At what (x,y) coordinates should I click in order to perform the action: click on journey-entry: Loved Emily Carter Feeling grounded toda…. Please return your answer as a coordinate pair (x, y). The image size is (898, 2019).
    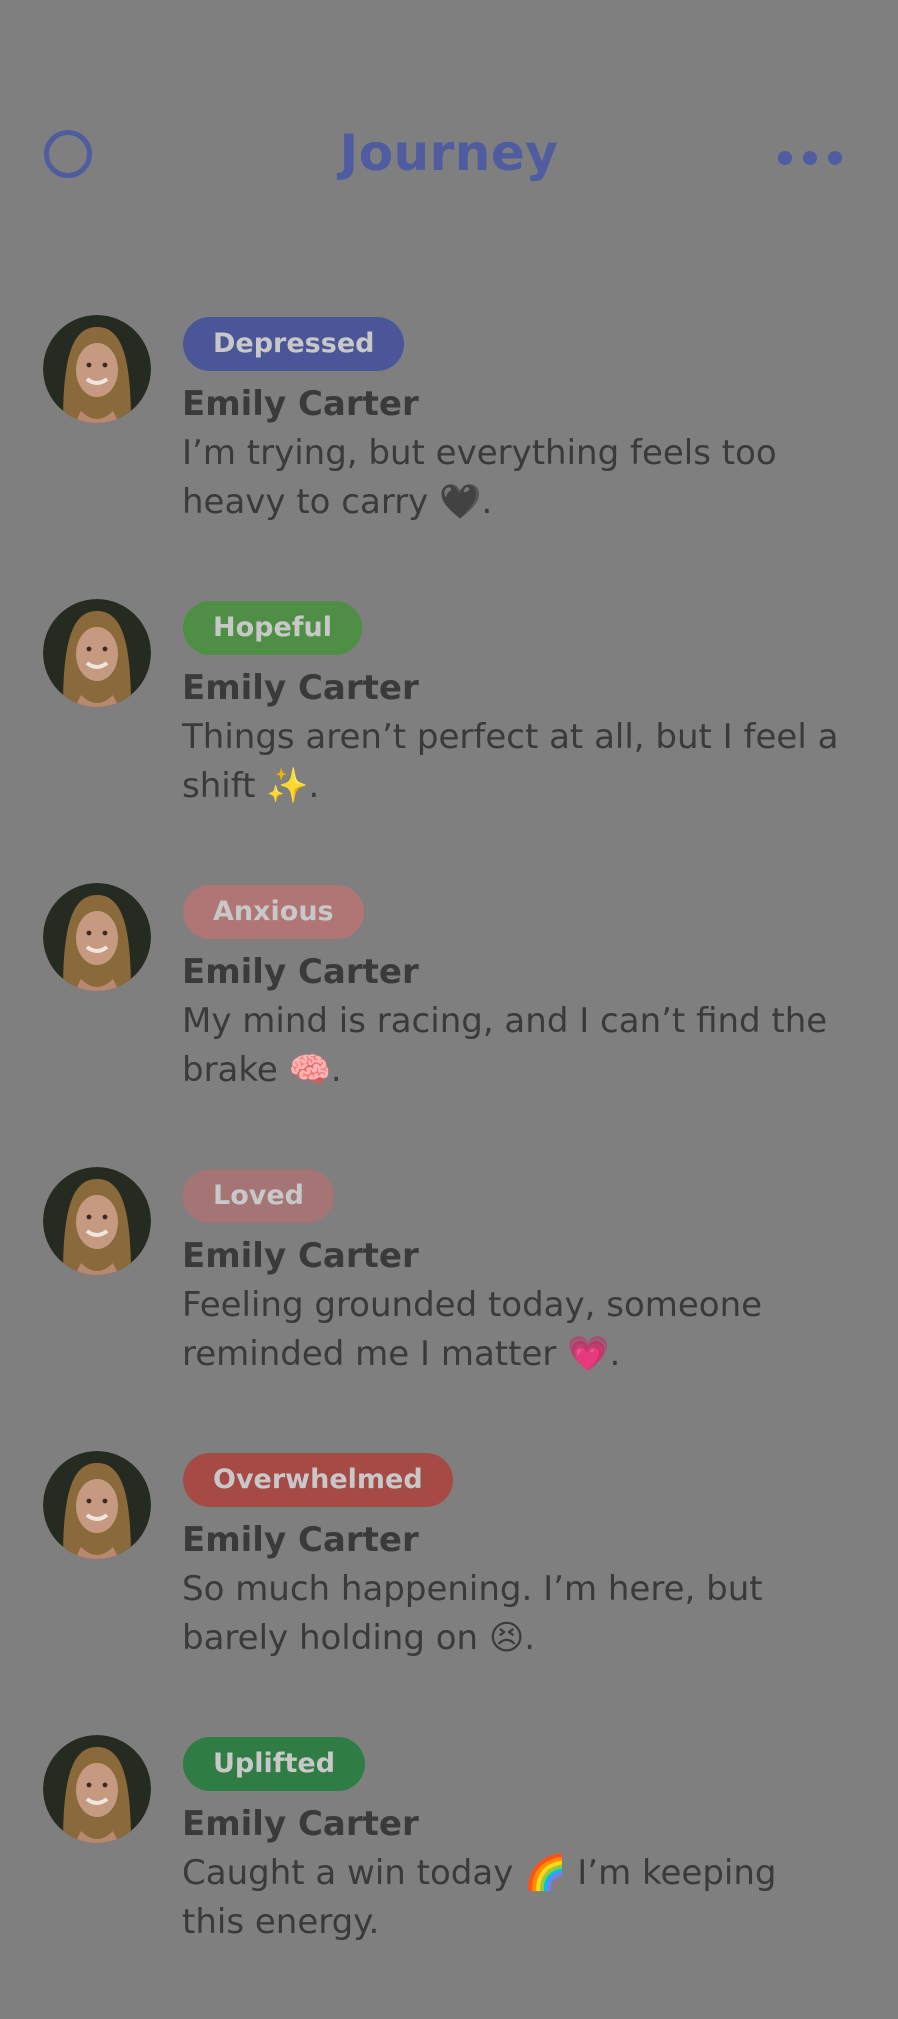
    Looking at the image, I should click on (449, 1309).